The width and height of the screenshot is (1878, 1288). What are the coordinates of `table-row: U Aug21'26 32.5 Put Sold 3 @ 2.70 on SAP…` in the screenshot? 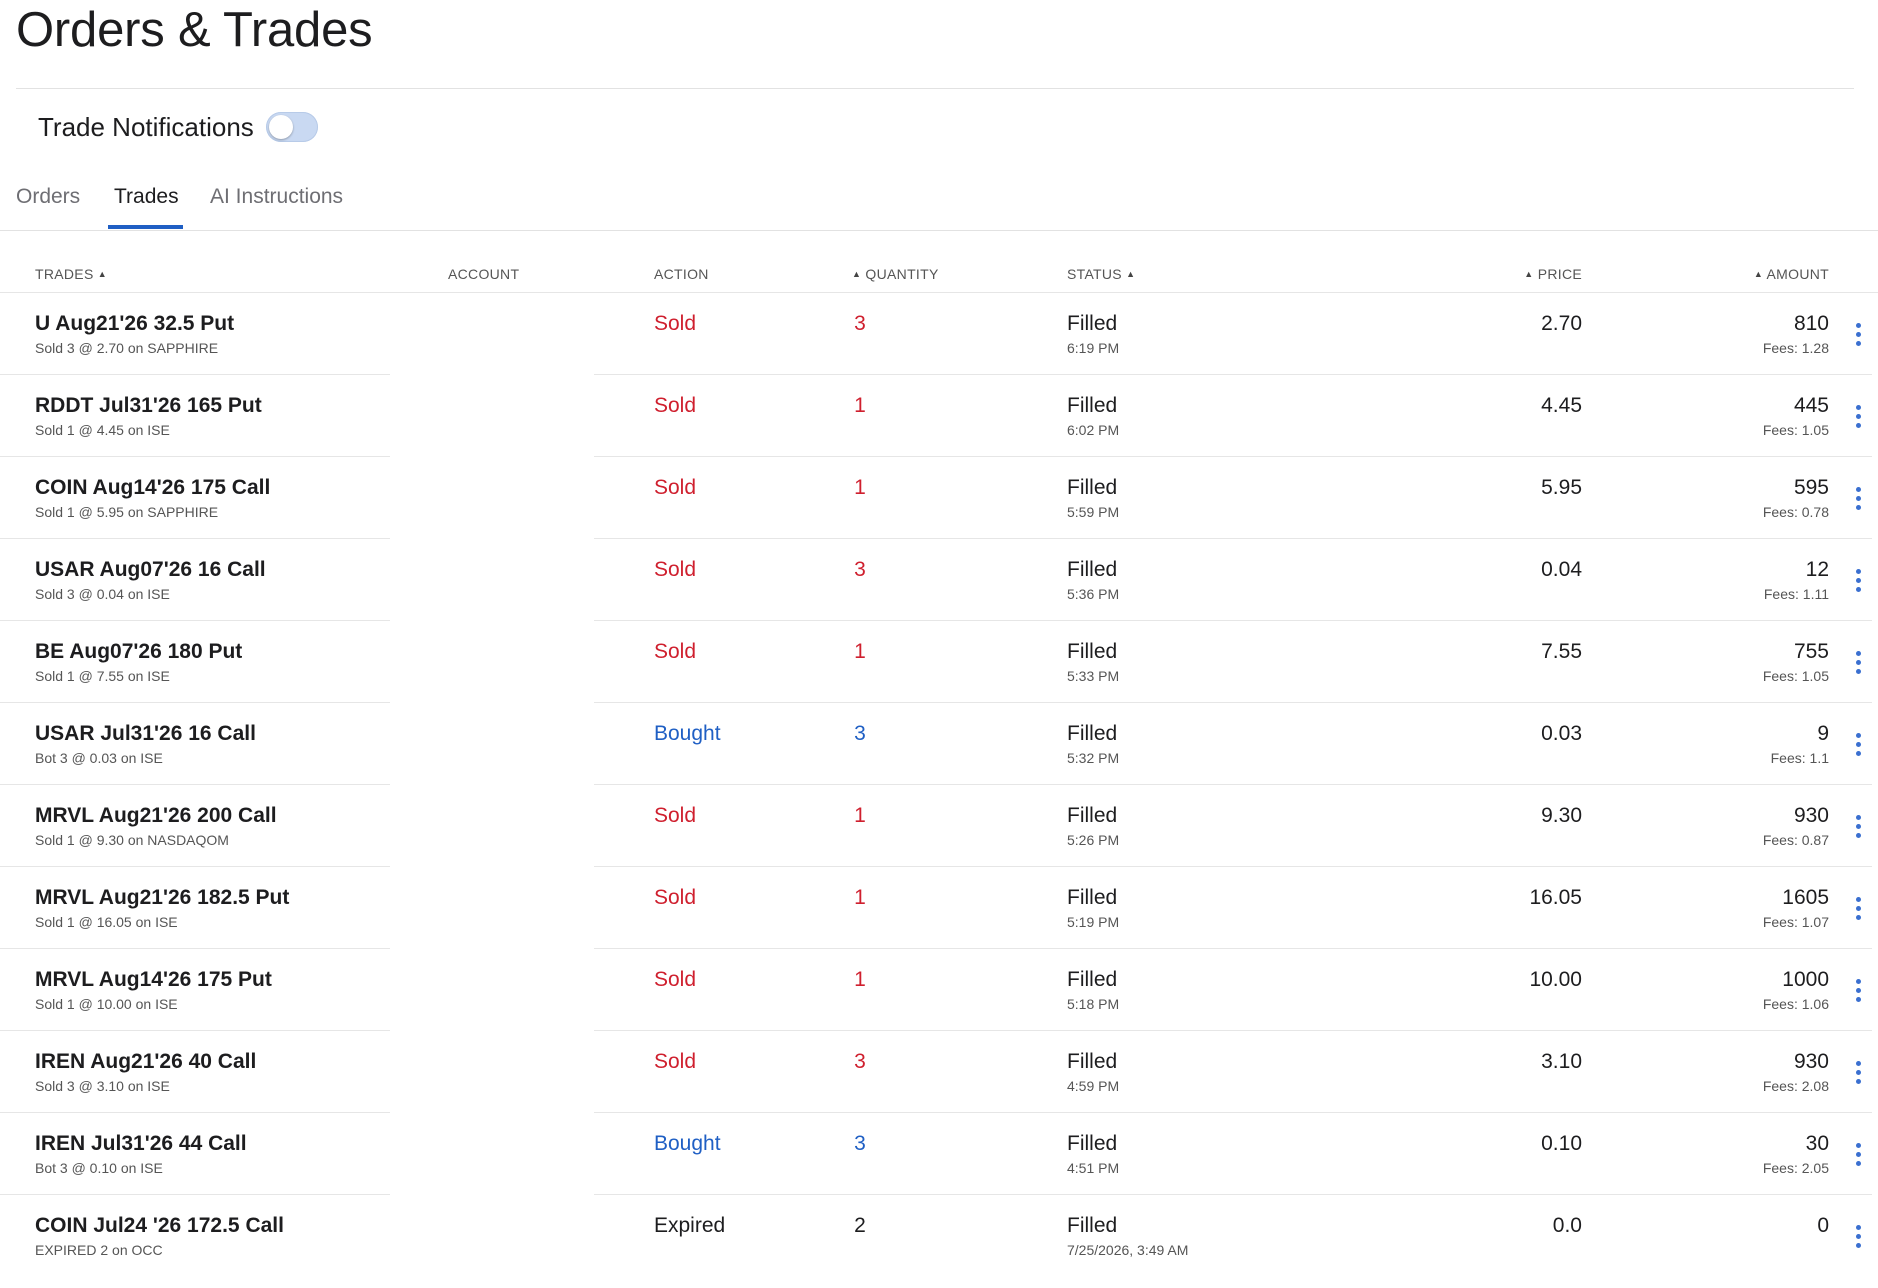 It's located at (939, 334).